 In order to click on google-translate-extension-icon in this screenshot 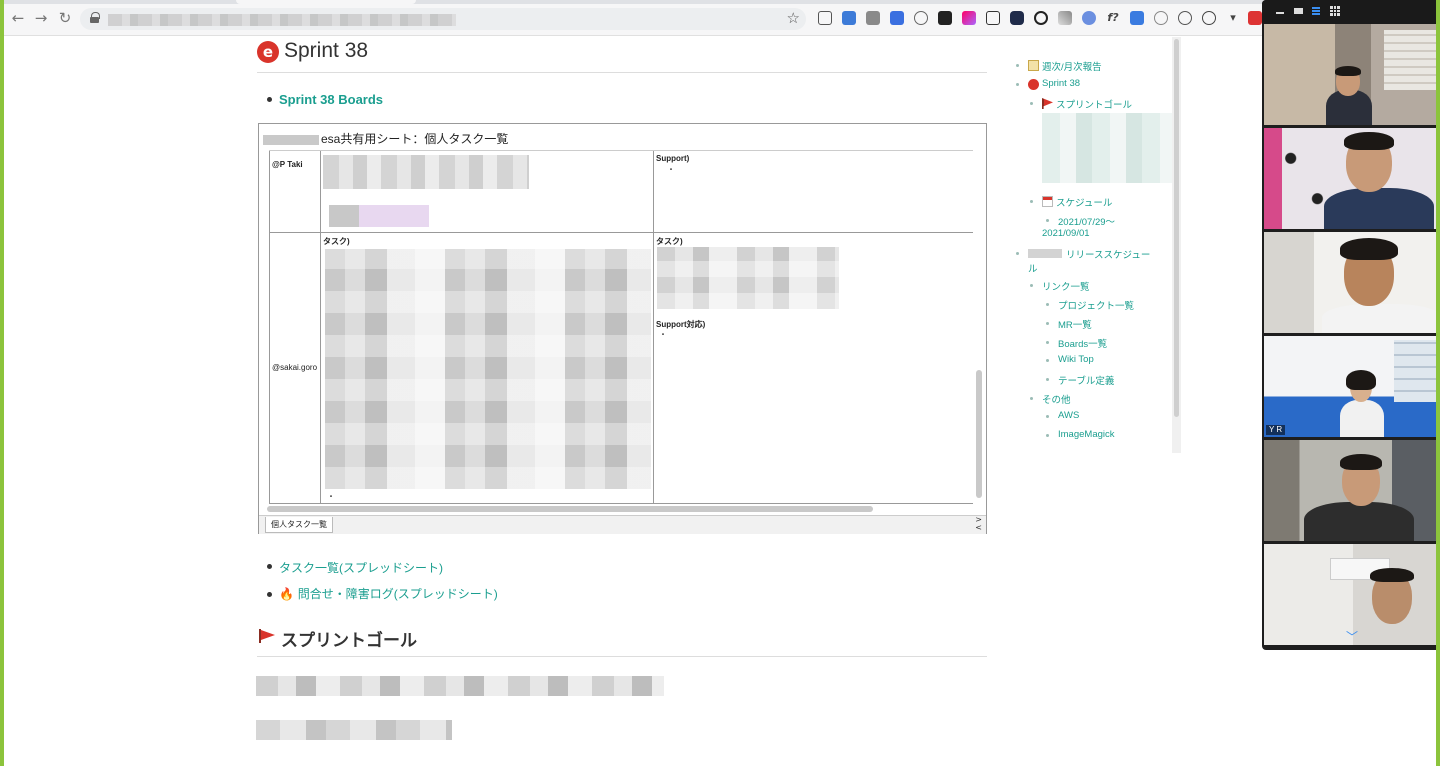, I will do `click(1137, 18)`.